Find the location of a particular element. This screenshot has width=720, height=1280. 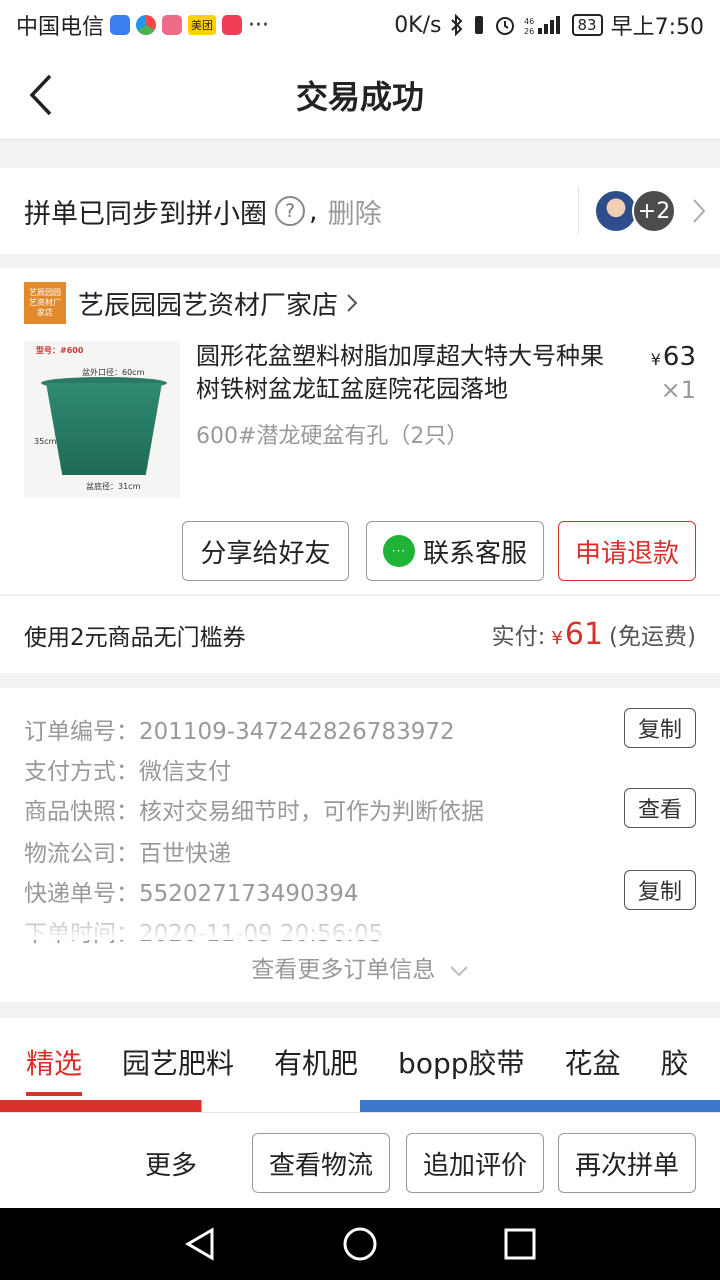

info-label: 支付方式： is located at coordinates (81, 772).